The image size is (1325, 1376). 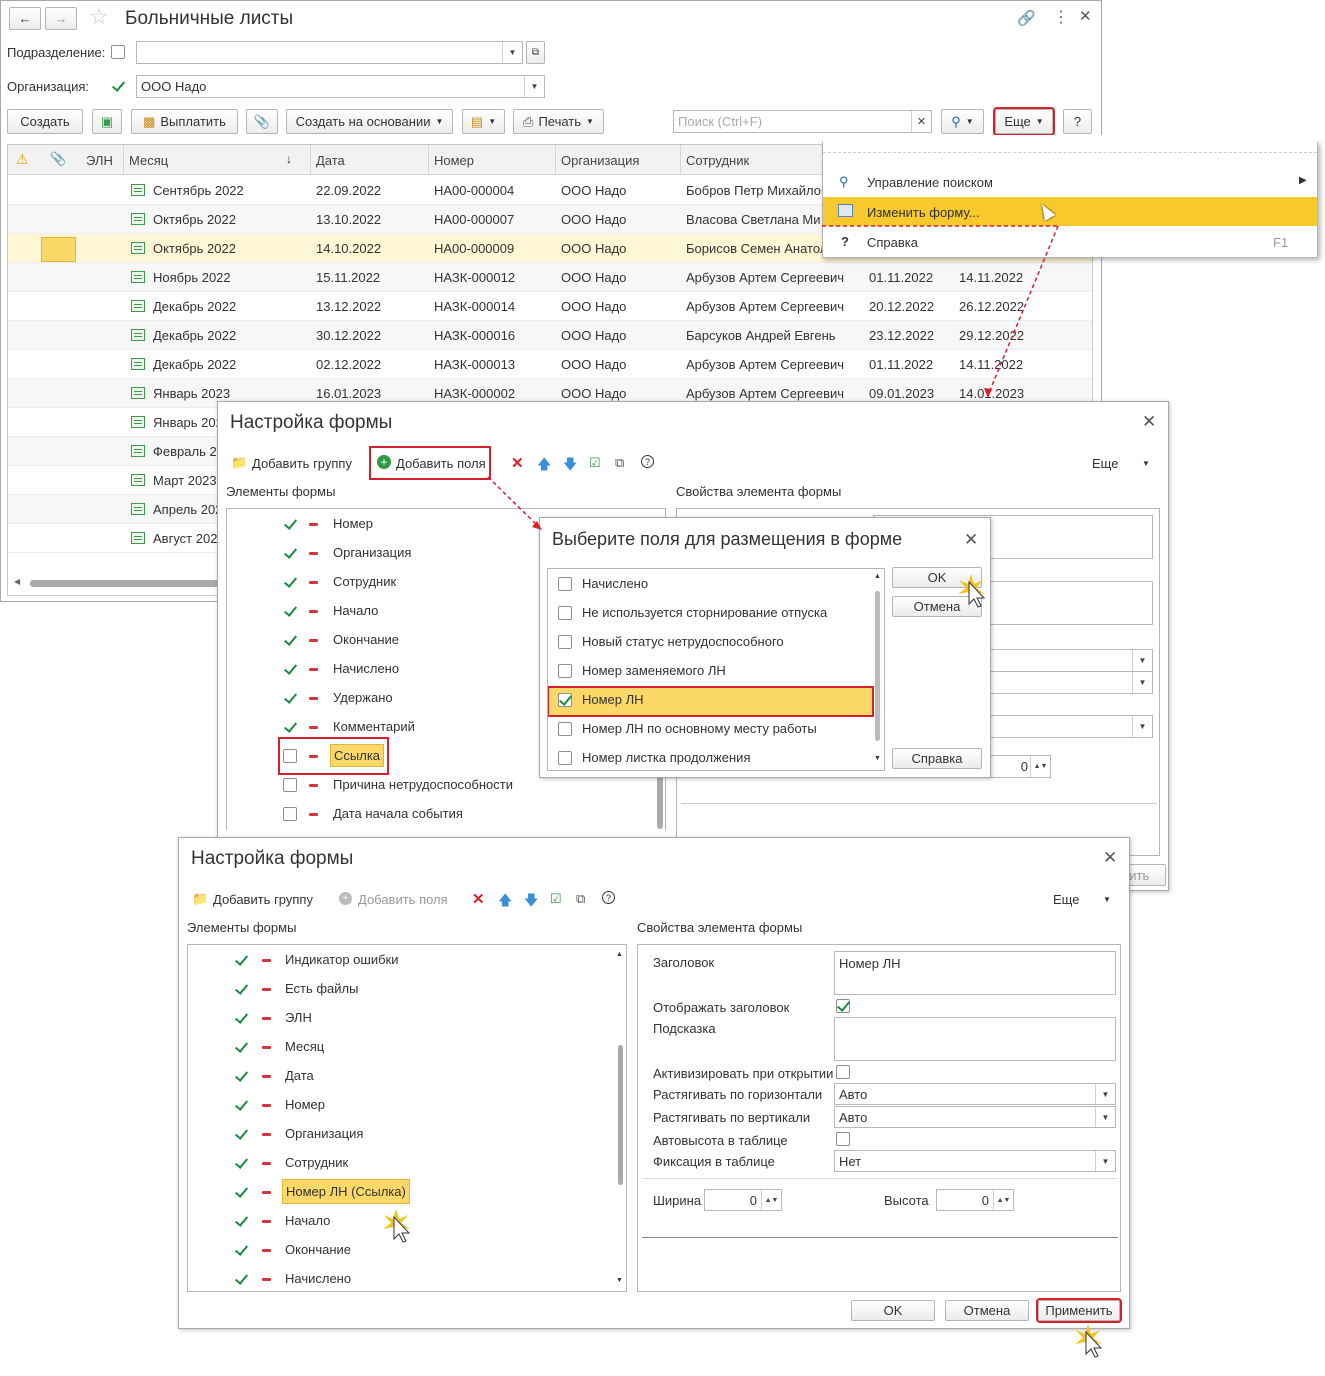 What do you see at coordinates (478, 899) in the screenshot?
I see `delete-icon: ✕` at bounding box center [478, 899].